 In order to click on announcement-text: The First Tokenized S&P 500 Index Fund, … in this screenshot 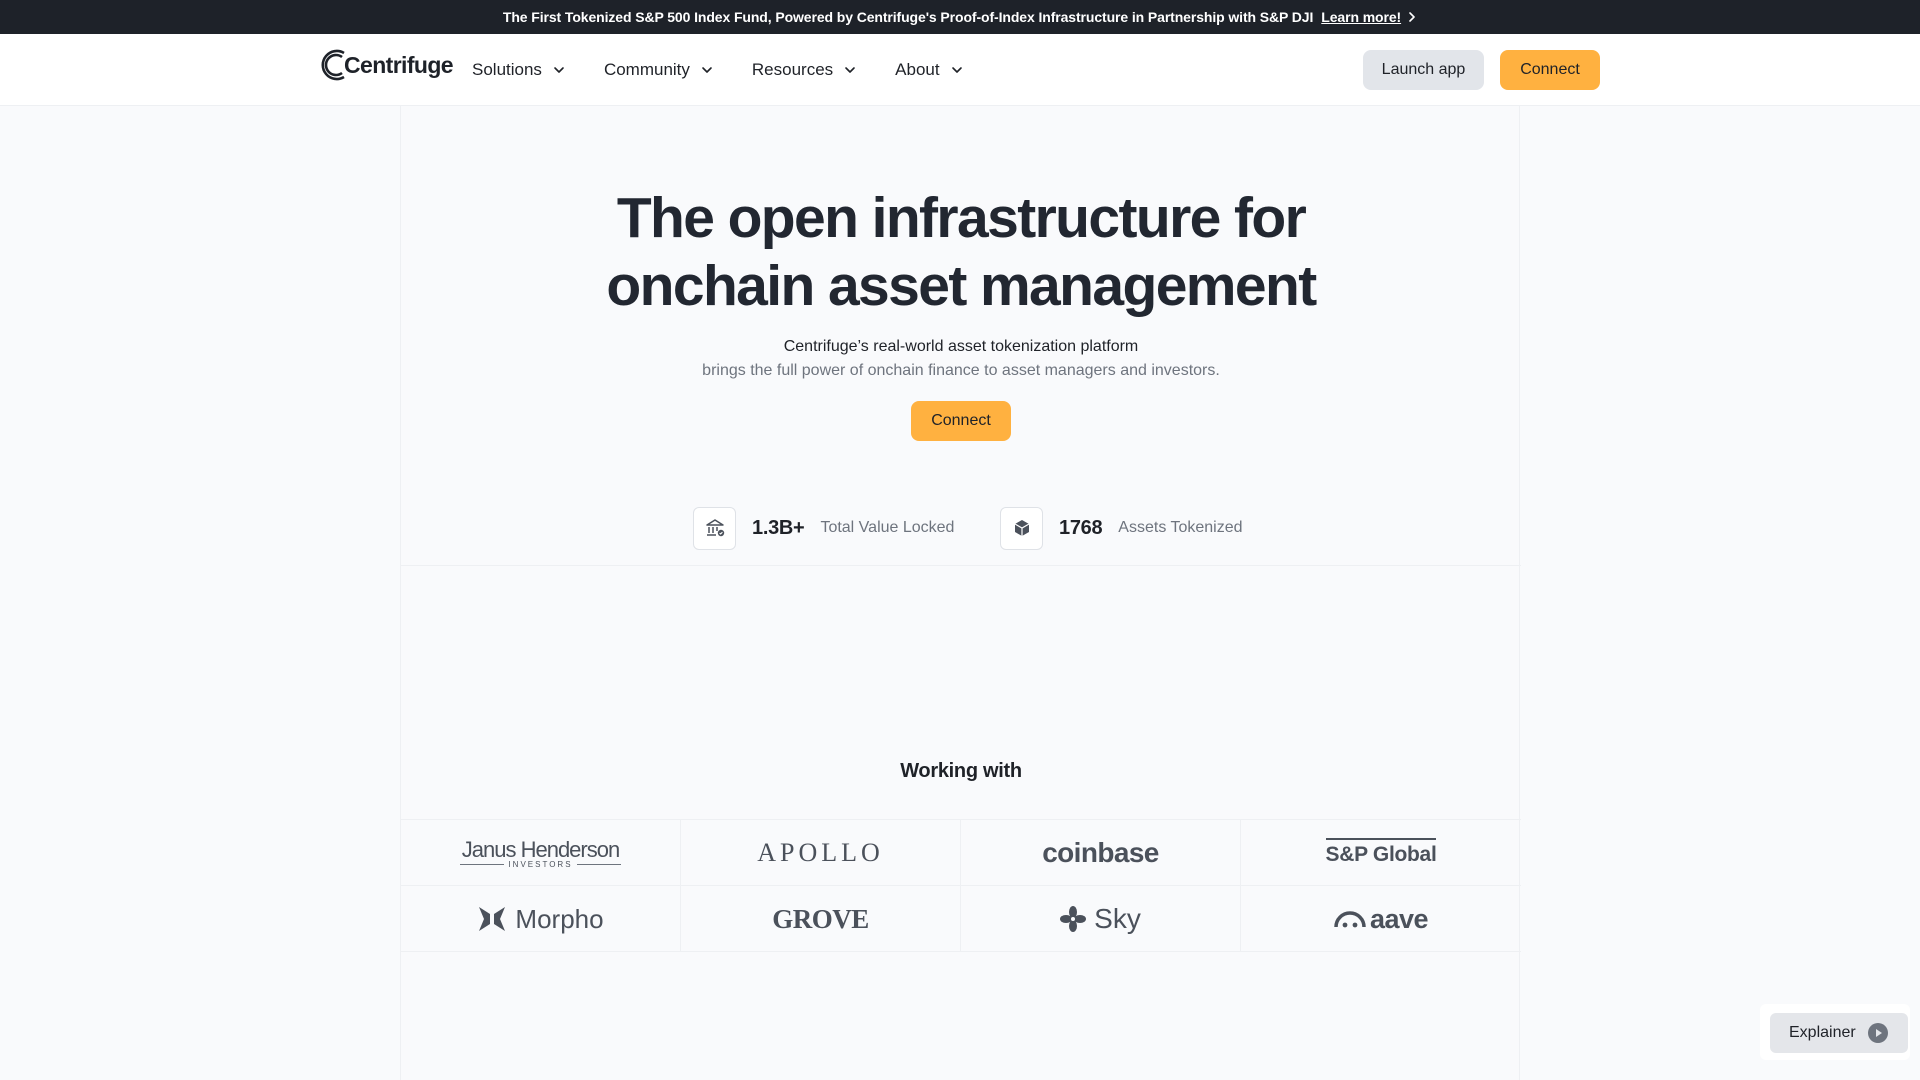, I will do `click(908, 17)`.